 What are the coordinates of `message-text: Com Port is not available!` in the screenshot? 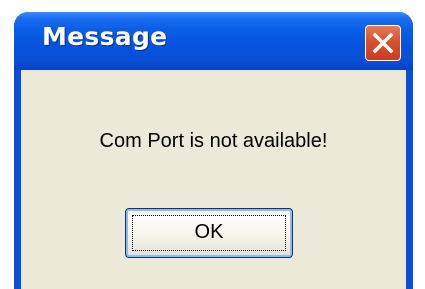 It's located at (213, 141).